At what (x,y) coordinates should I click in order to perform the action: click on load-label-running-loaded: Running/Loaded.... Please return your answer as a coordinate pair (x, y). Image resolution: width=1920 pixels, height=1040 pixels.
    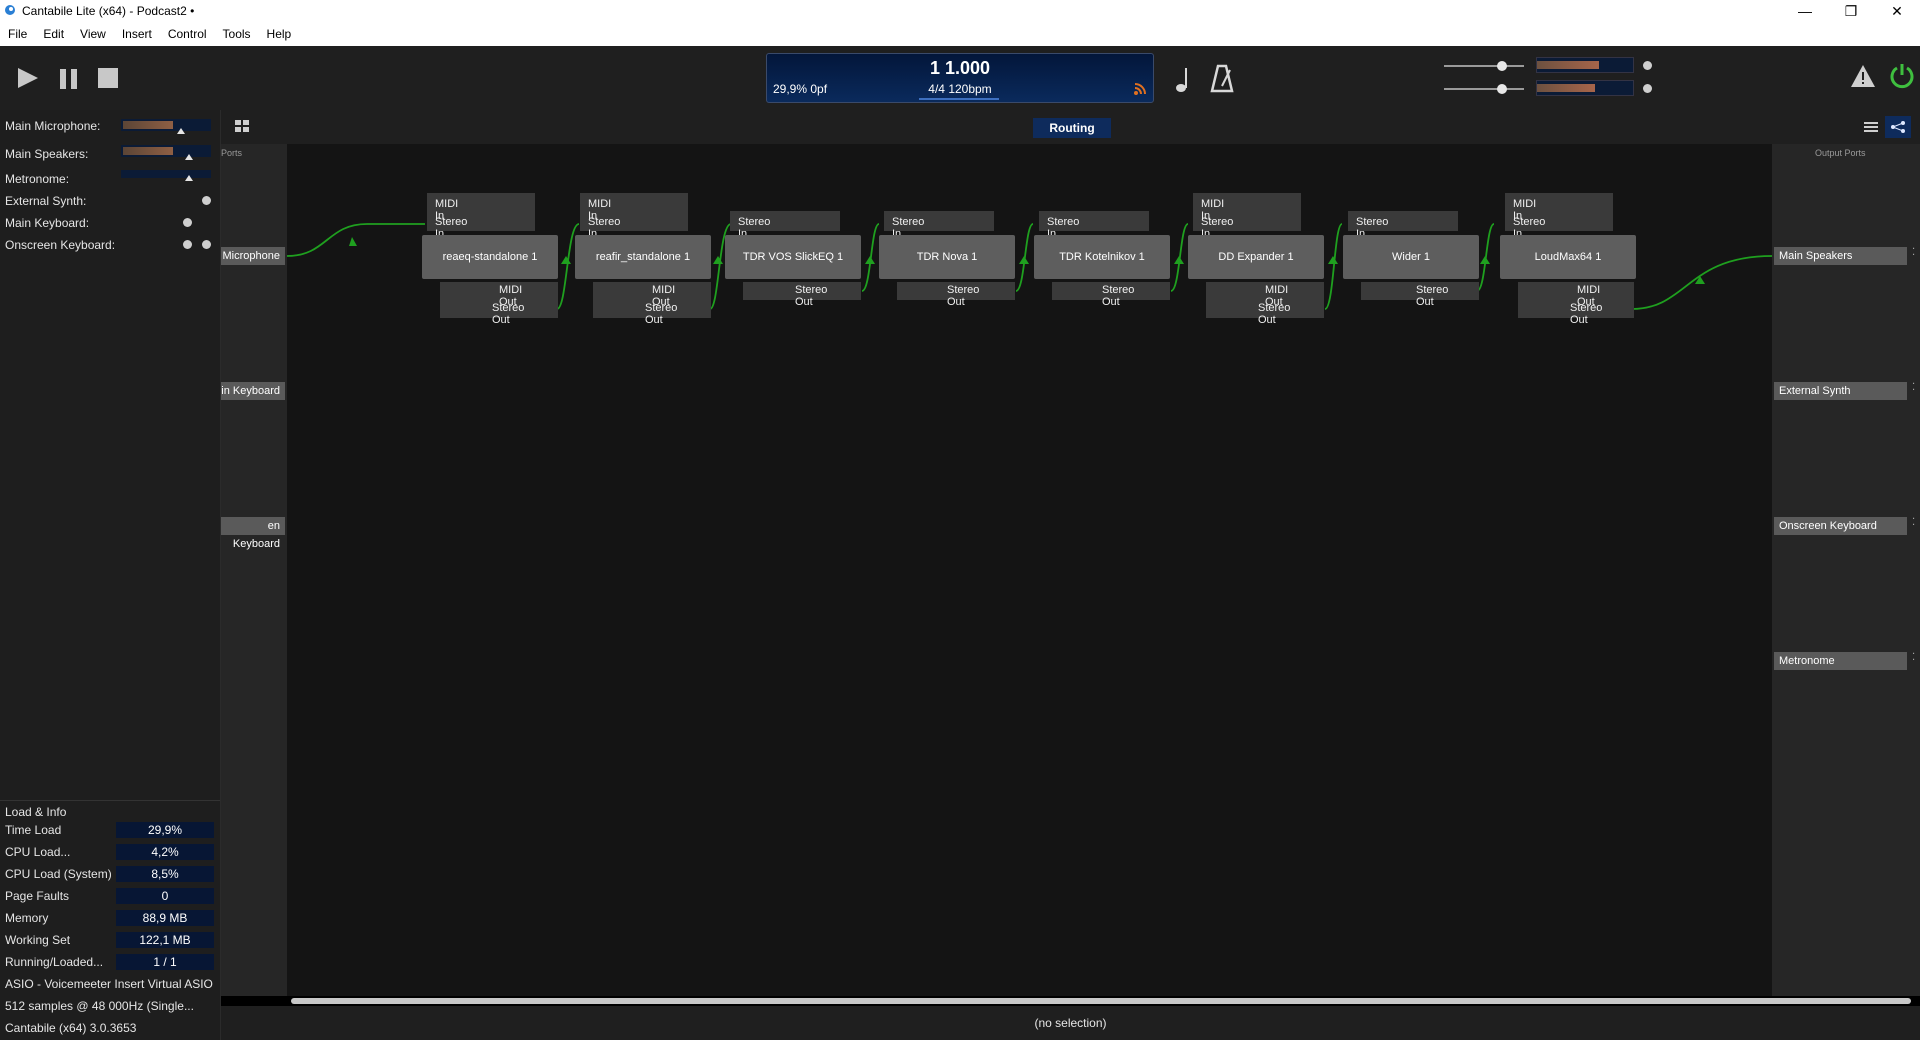
    Looking at the image, I should click on (54, 962).